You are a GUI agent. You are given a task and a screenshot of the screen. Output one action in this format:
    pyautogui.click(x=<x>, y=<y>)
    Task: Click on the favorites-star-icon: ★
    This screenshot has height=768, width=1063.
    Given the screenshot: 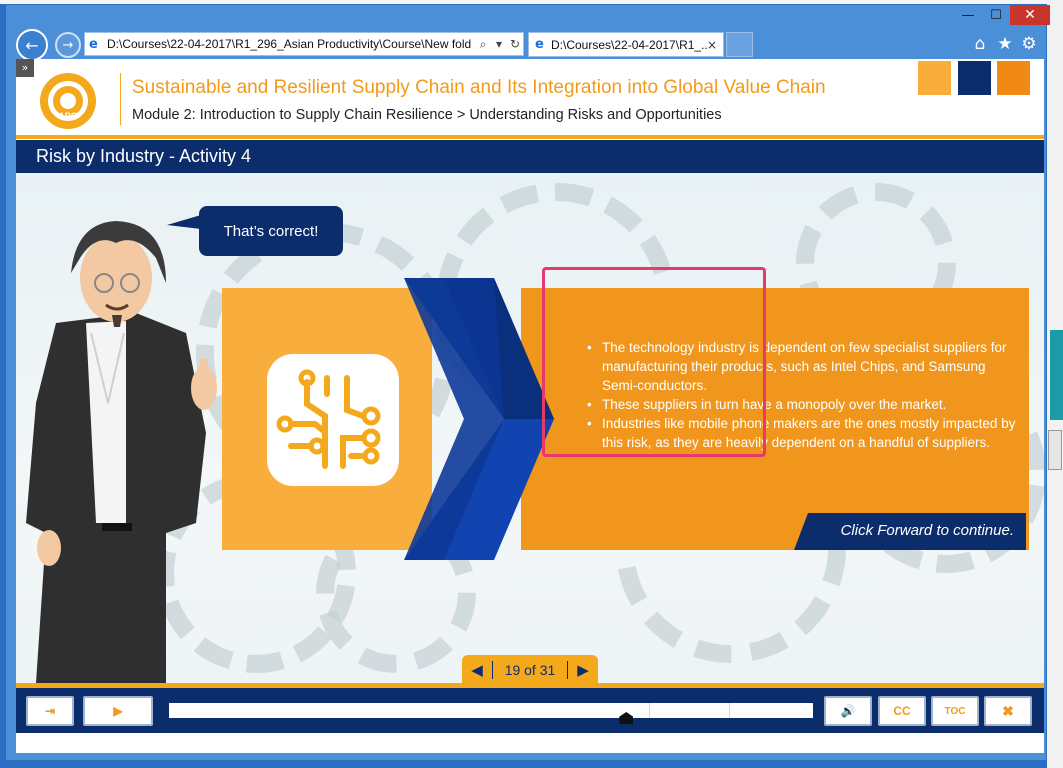 What is the action you would take?
    pyautogui.click(x=1005, y=44)
    